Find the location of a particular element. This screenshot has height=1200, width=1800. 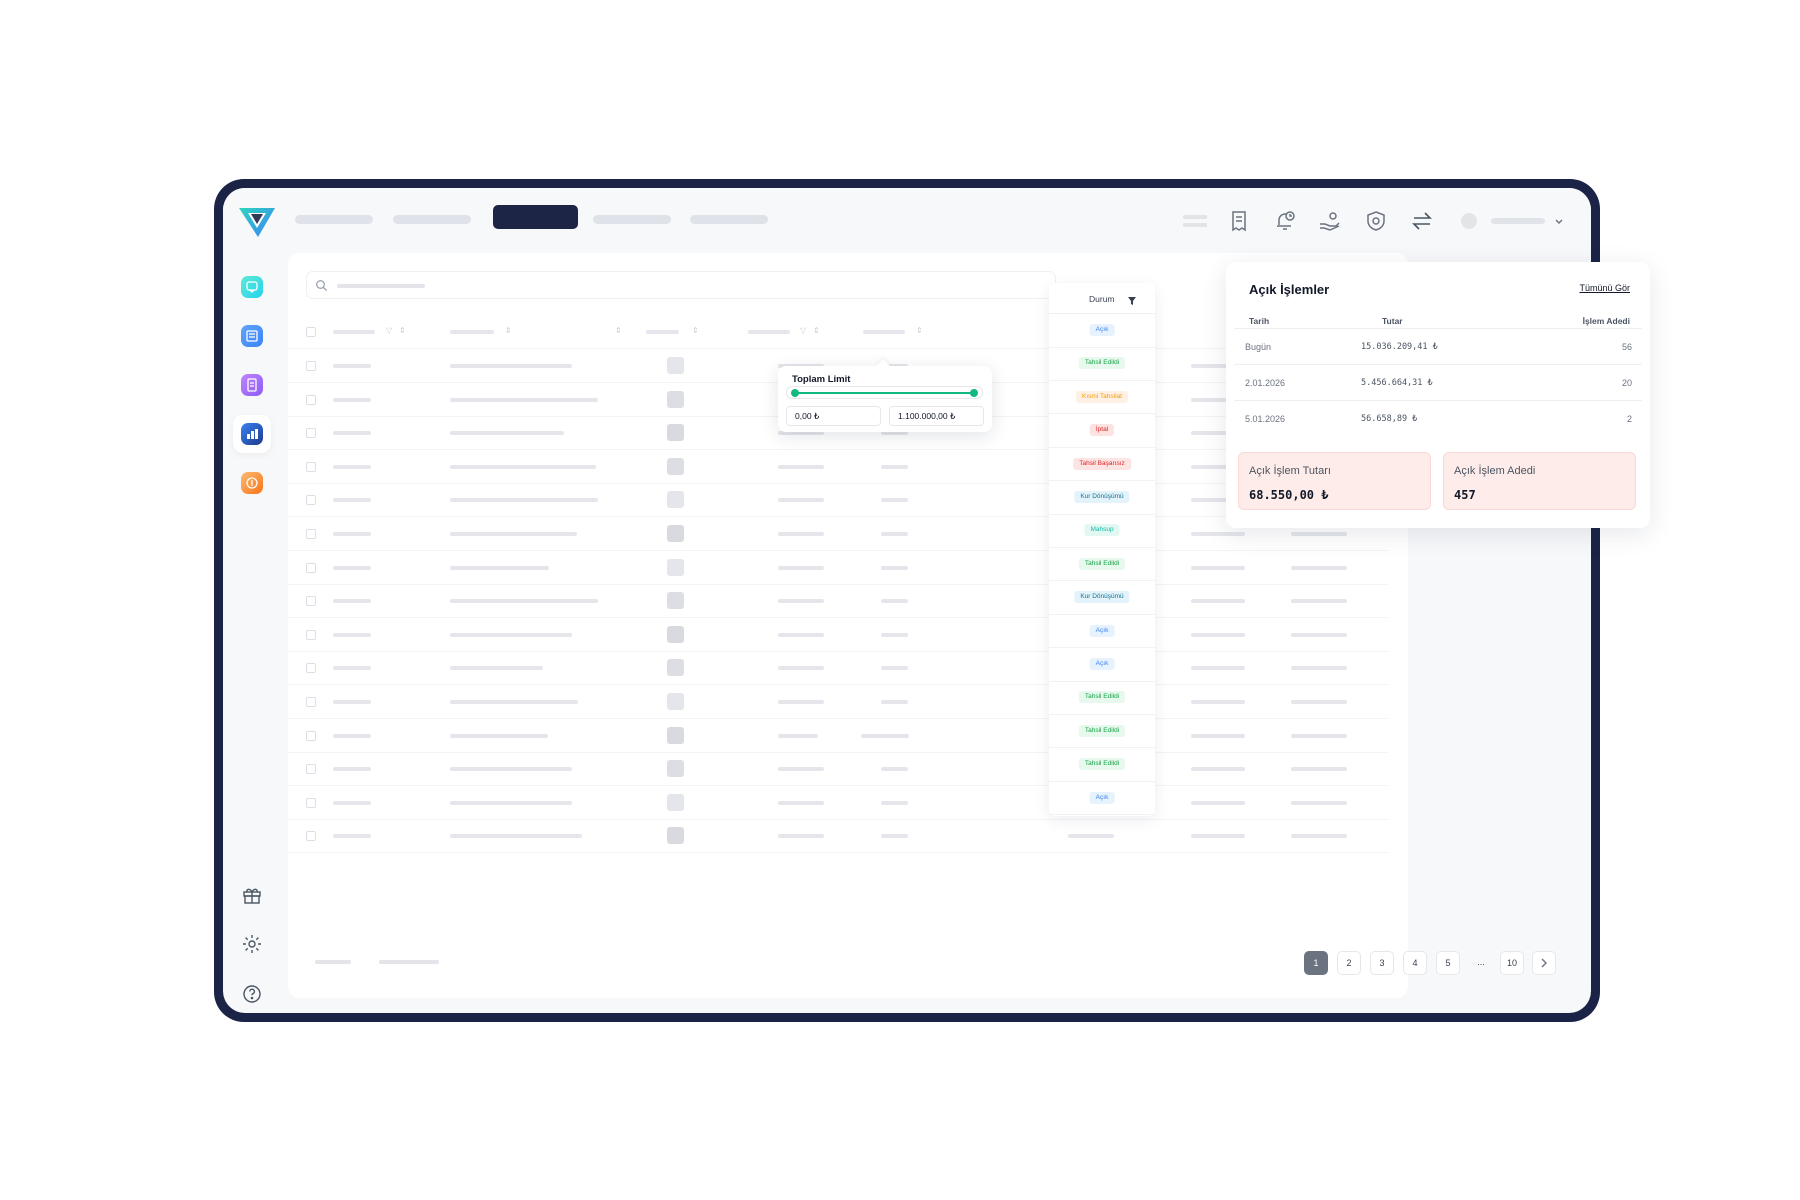

user-name-placeholder is located at coordinates (1518, 221).